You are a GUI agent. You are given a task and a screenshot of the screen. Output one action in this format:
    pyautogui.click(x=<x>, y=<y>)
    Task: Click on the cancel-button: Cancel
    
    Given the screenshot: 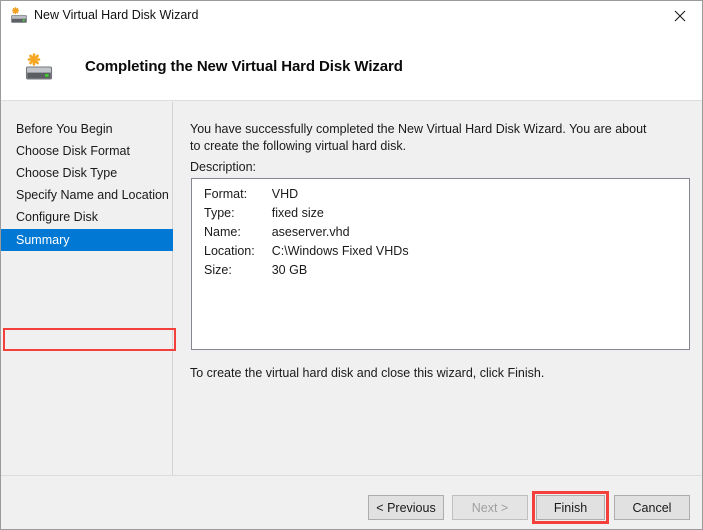 What is the action you would take?
    pyautogui.click(x=652, y=507)
    